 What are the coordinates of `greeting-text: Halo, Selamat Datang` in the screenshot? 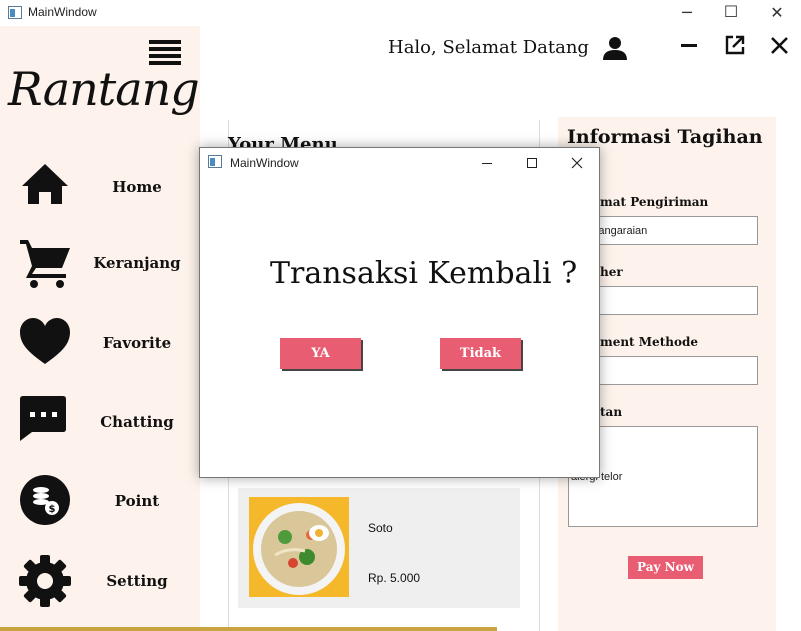 It's located at (488, 47).